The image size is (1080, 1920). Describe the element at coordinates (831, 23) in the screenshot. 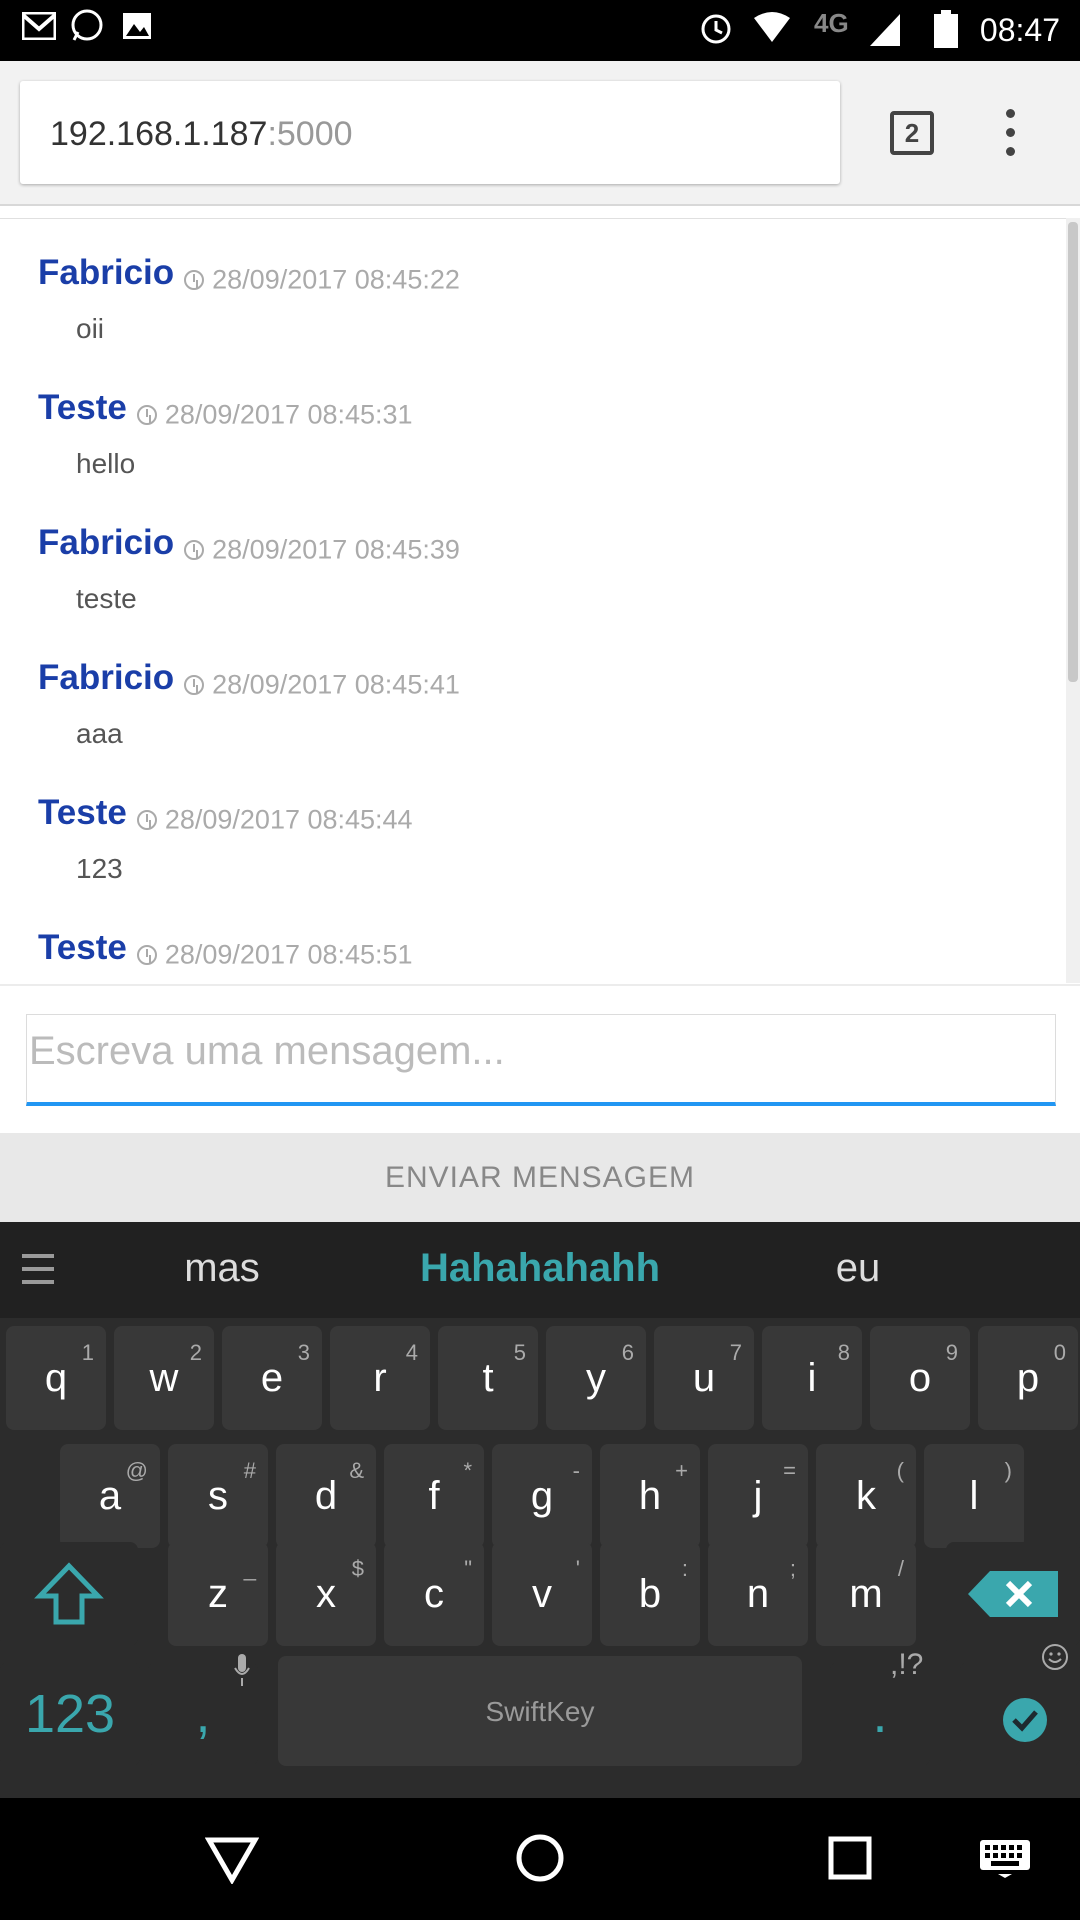

I see `network-type: 4G` at that location.